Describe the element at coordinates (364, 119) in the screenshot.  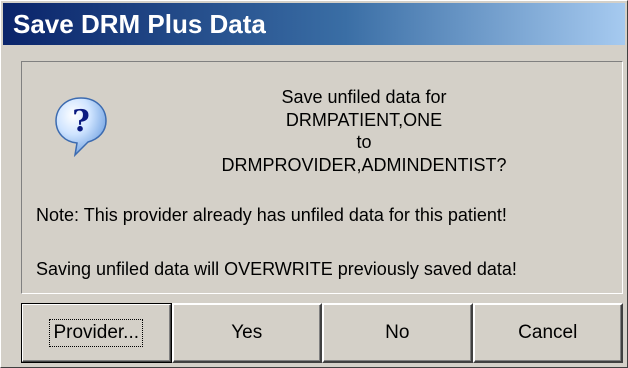
I see `message-line: DRMPATIENT,ONE` at that location.